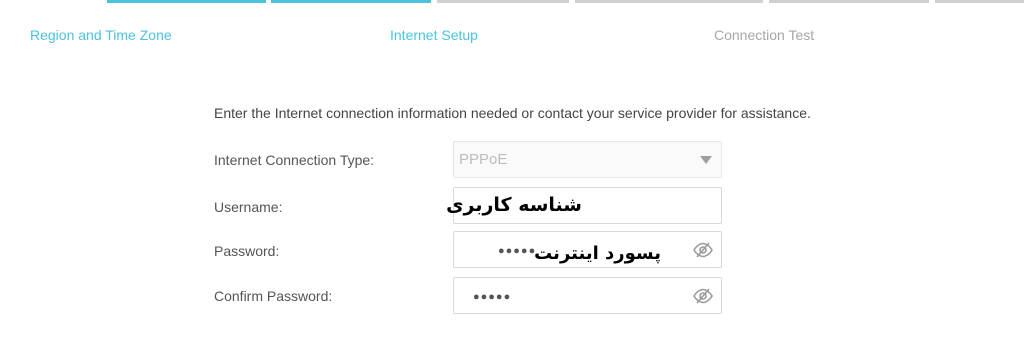 This screenshot has width=1024, height=341. What do you see at coordinates (434, 35) in the screenshot?
I see `step-internet-setup: Internet Setup` at bounding box center [434, 35].